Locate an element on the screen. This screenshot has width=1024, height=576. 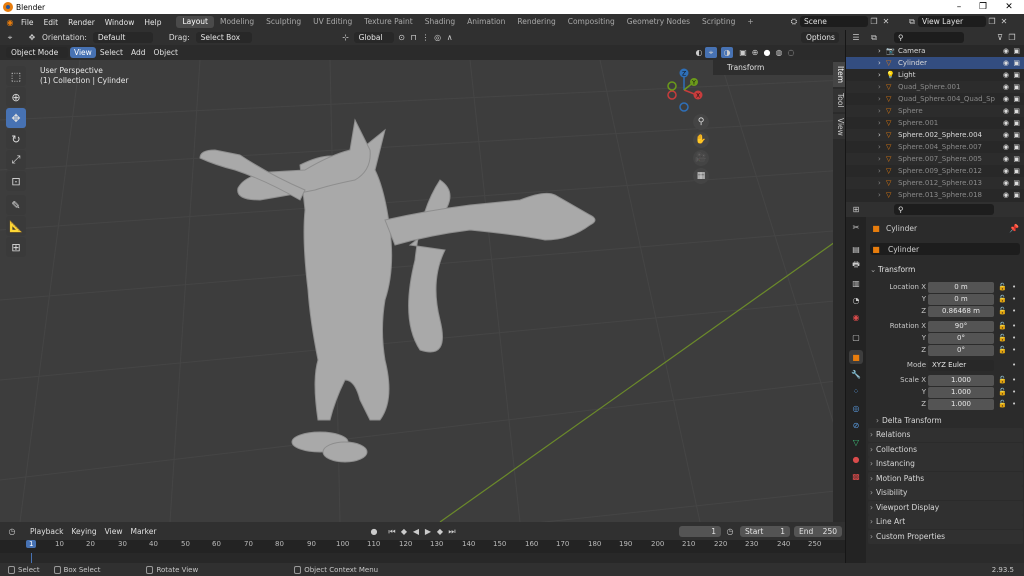
solid-shading-icon: ● is located at coordinates (767, 52).